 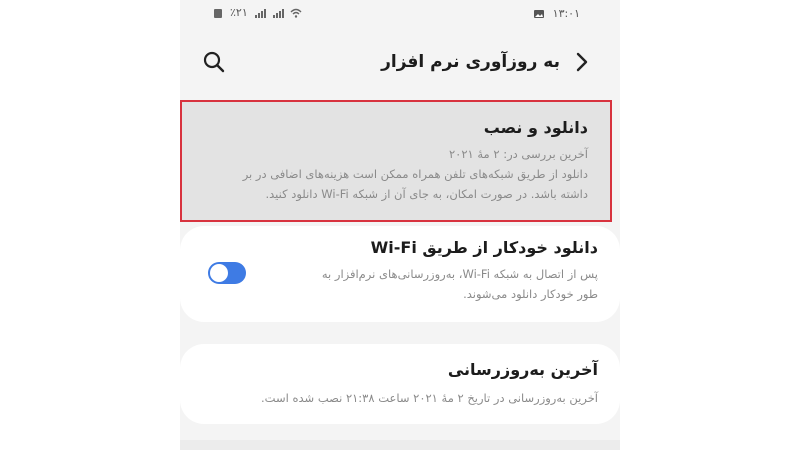 What do you see at coordinates (535, 127) in the screenshot?
I see `download-install-title: دانلود و نصب` at bounding box center [535, 127].